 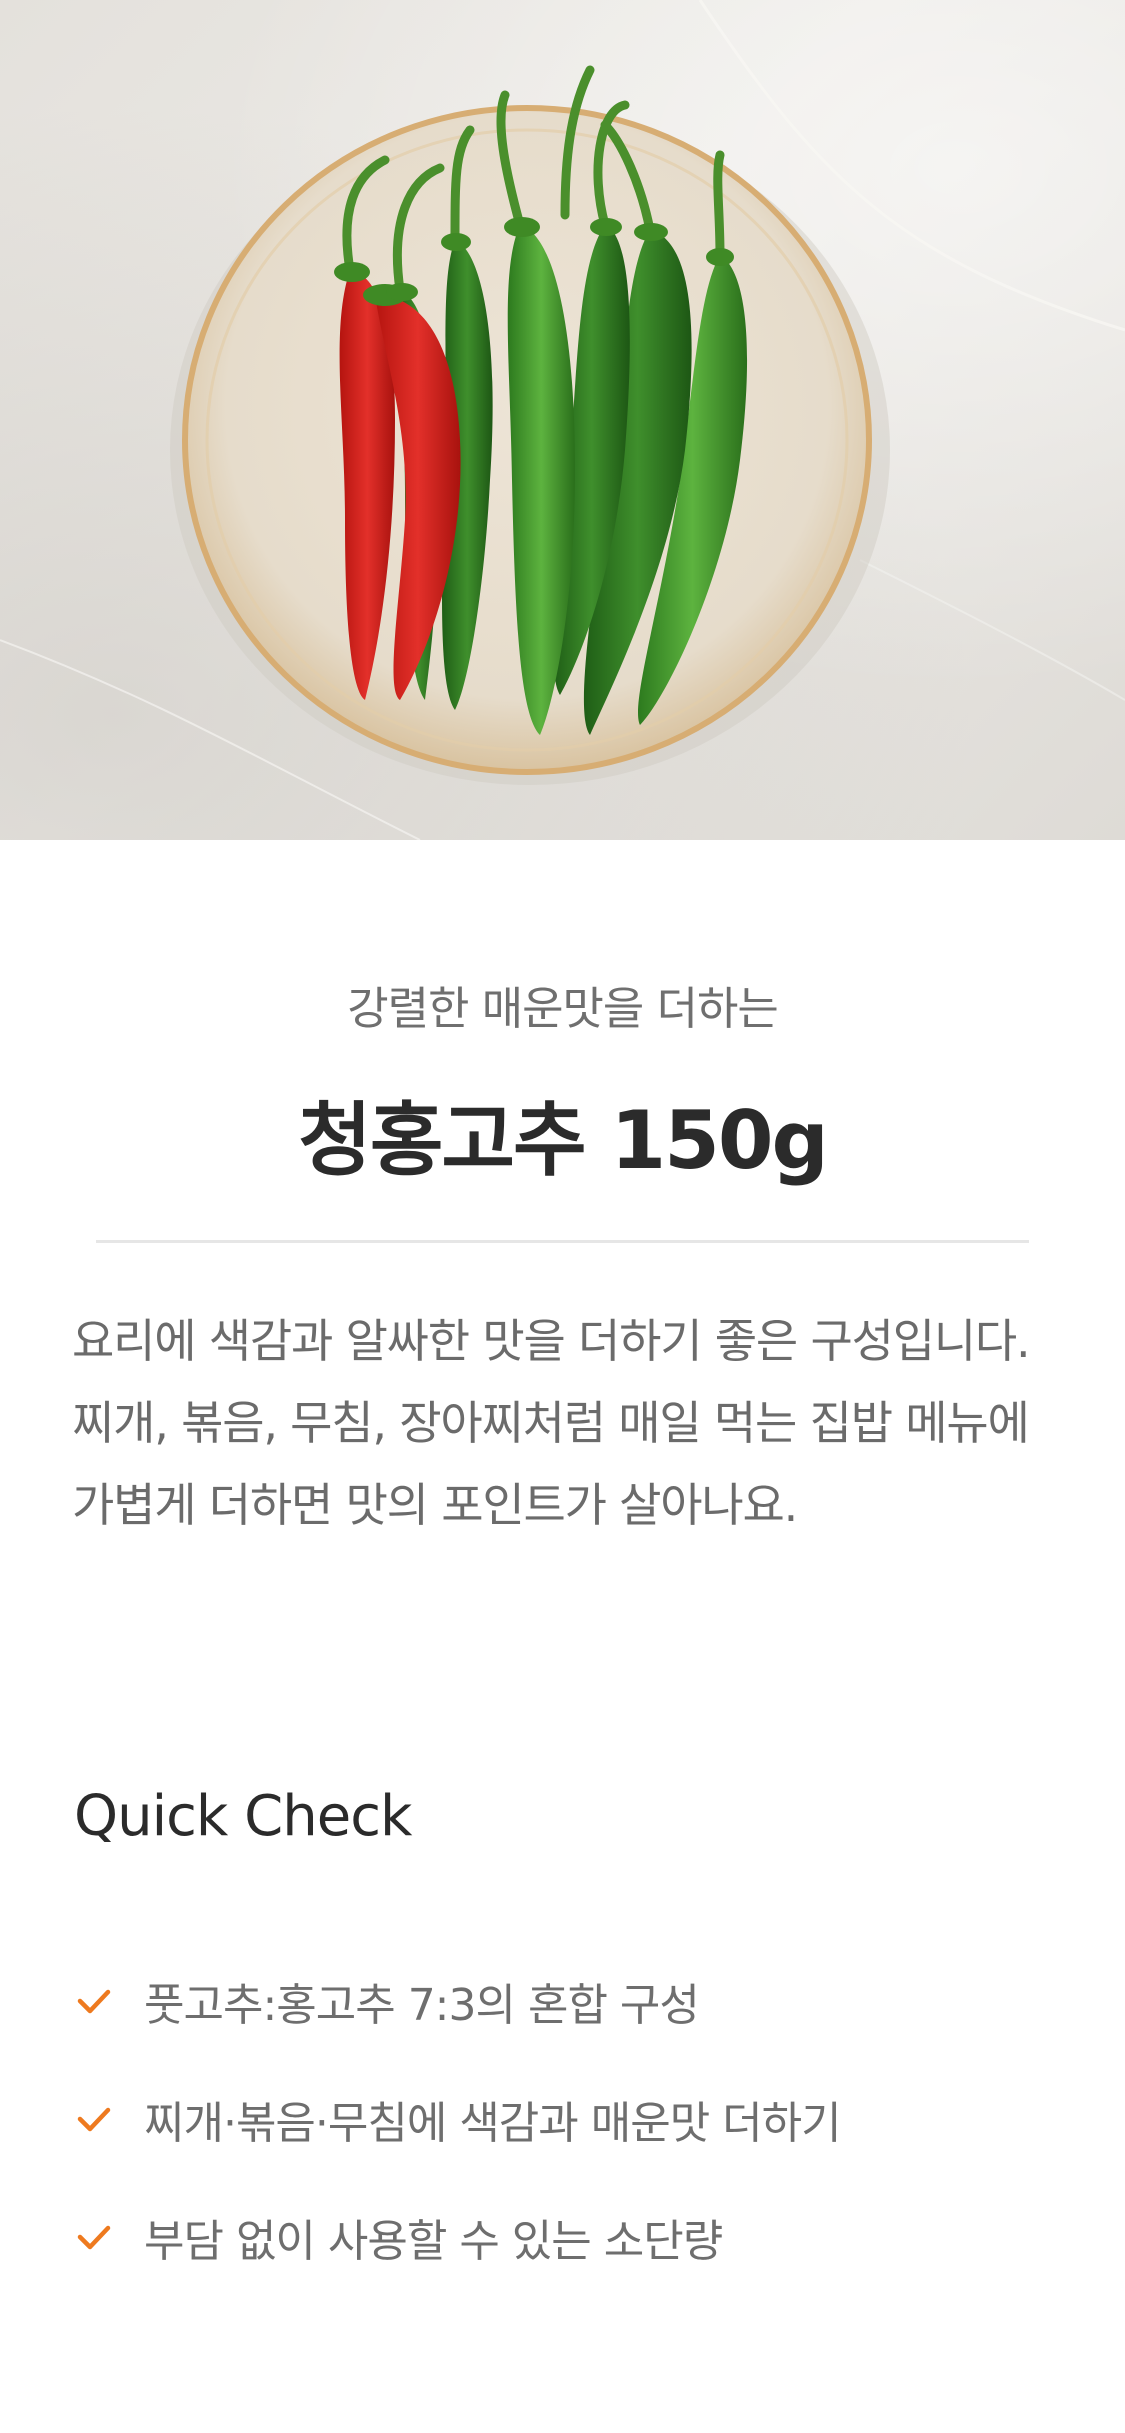 What do you see at coordinates (551, 1341) in the screenshot?
I see `description-line: 요리에 색감과 알싸한 맛을 더하기 좋은 구성입니다.` at bounding box center [551, 1341].